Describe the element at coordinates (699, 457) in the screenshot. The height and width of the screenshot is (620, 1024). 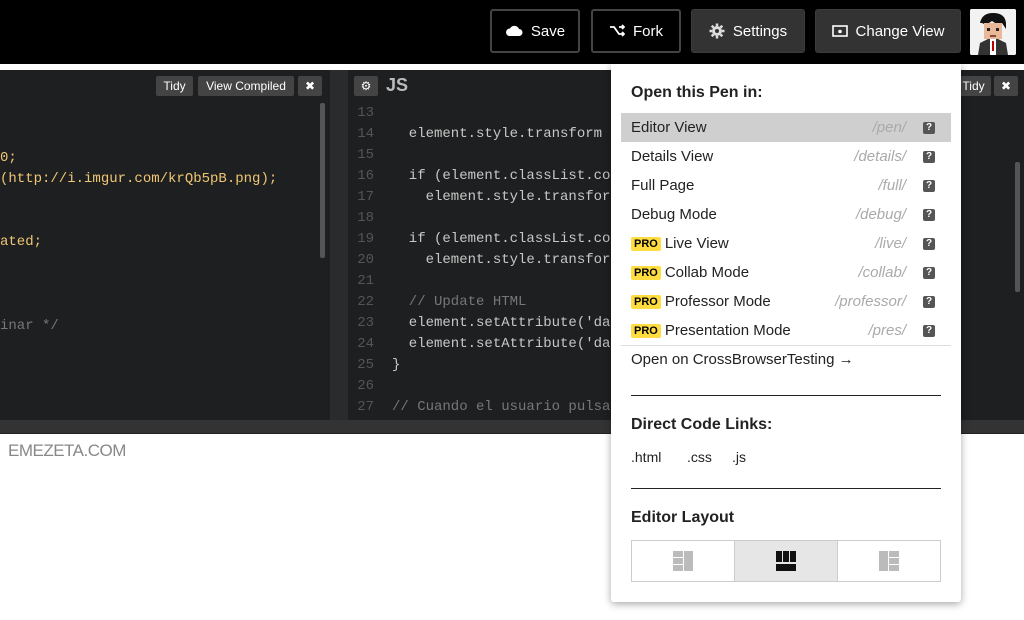
I see `css-link: .css` at that location.